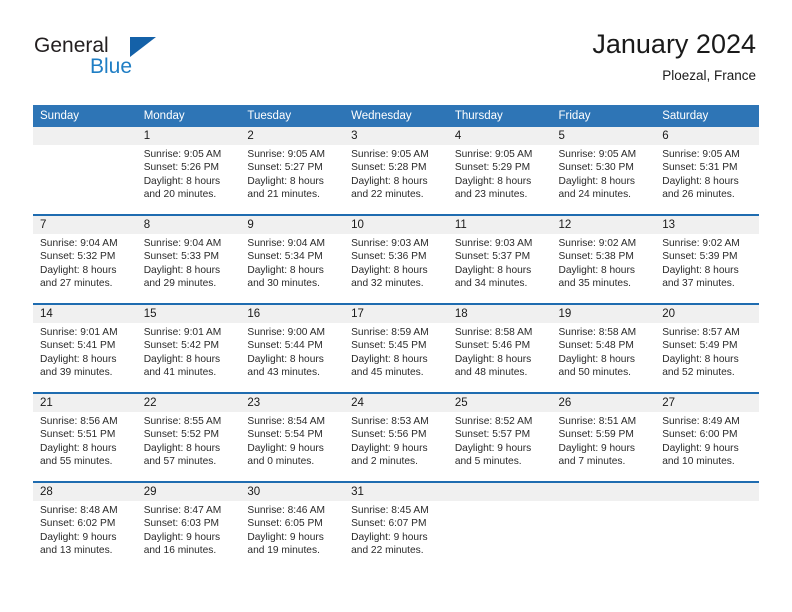  I want to click on day-number-25: 25, so click(499, 403).